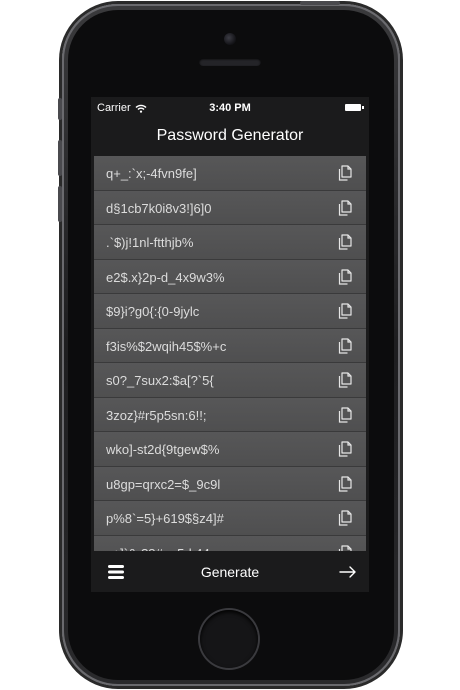  Describe the element at coordinates (156, 415) in the screenshot. I see `password-text: 3zoz}#r5p5sn:6!!;` at that location.